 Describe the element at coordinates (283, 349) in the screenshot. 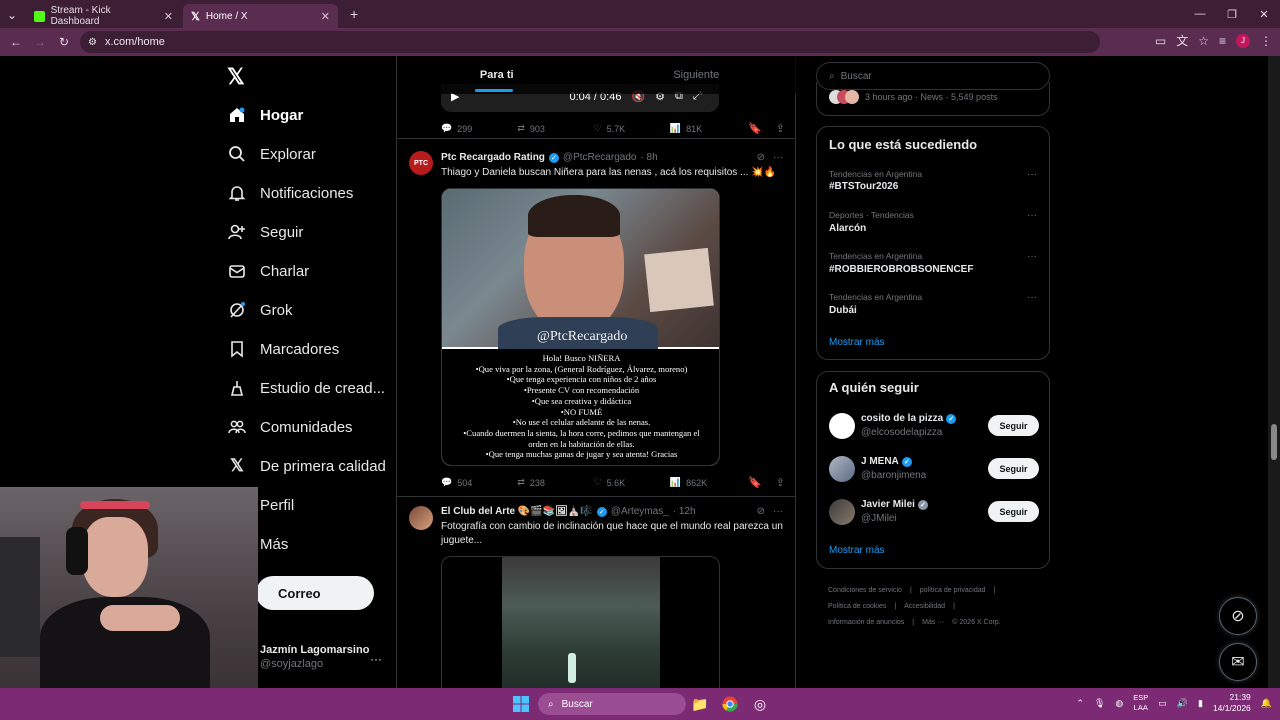

I see `nav-item-bookmarks: Marcadores` at that location.